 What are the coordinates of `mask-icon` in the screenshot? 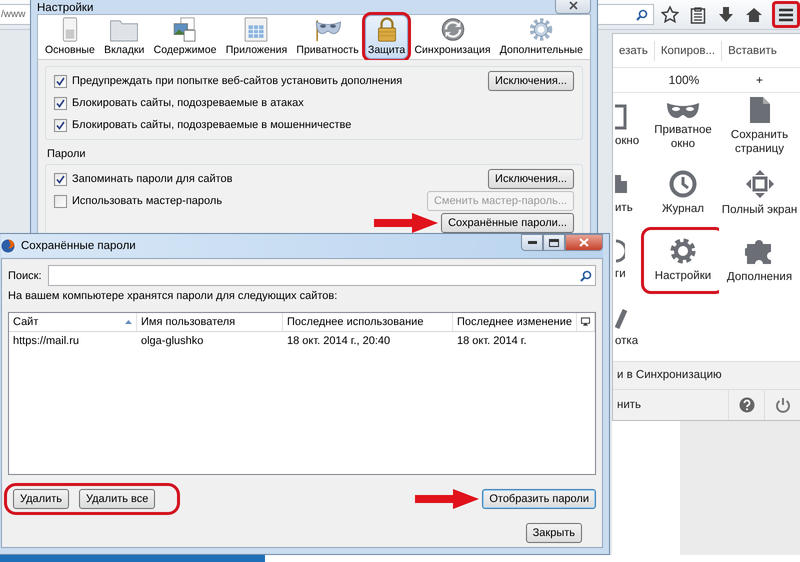 It's located at (683, 109).